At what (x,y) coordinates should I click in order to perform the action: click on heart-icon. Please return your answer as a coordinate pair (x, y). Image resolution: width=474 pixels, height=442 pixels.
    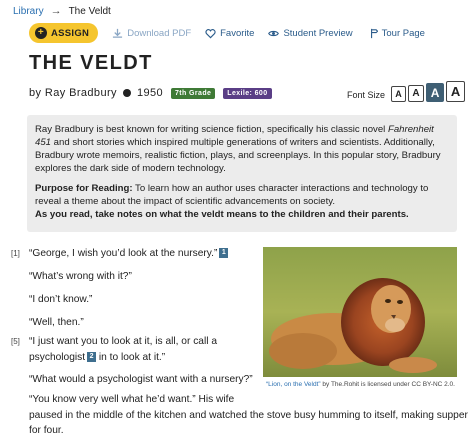
    Looking at the image, I should click on (210, 33).